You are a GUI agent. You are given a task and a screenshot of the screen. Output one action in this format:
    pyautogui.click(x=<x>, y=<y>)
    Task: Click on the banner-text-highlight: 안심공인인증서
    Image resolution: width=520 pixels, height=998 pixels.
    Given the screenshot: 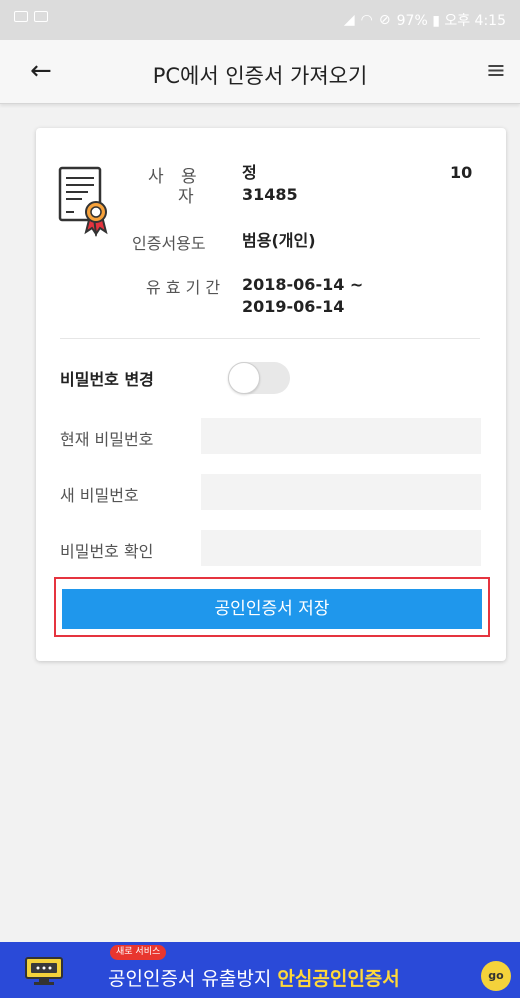 What is the action you would take?
    pyautogui.click(x=338, y=979)
    